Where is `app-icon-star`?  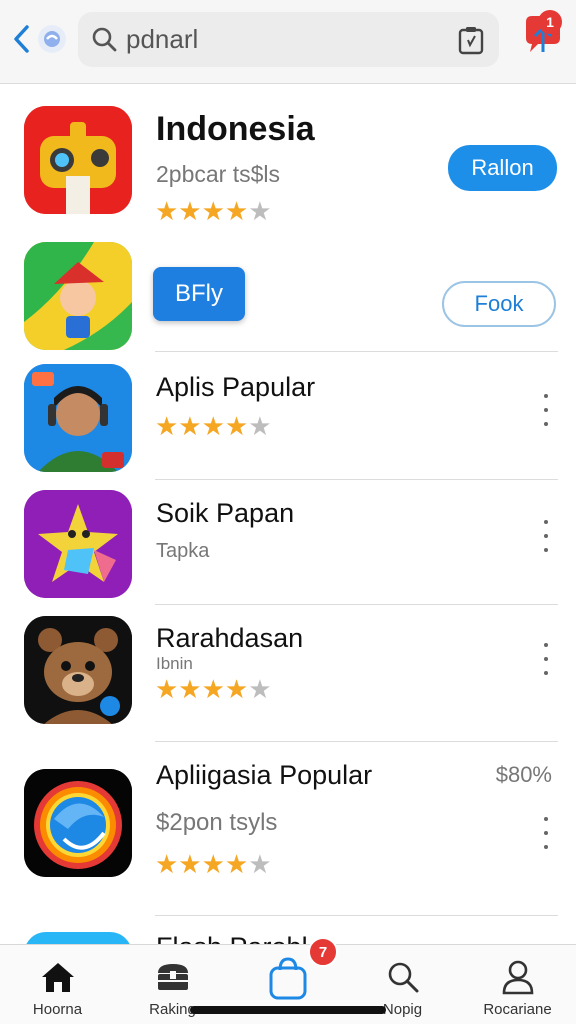 app-icon-star is located at coordinates (78, 544).